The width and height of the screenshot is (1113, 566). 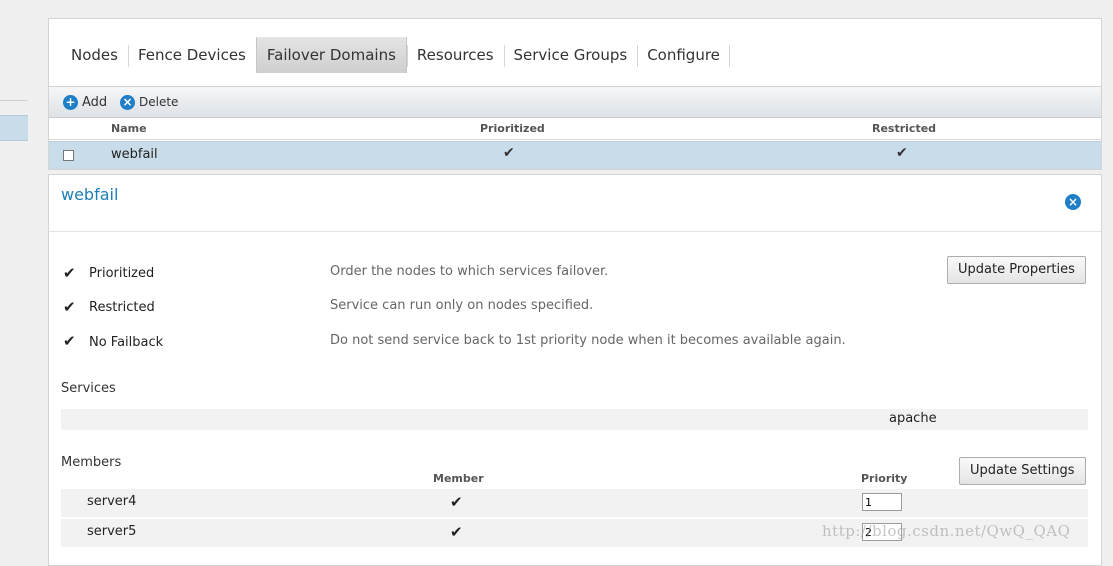 What do you see at coordinates (574, 503) in the screenshot?
I see `member-row: server4 ✔` at bounding box center [574, 503].